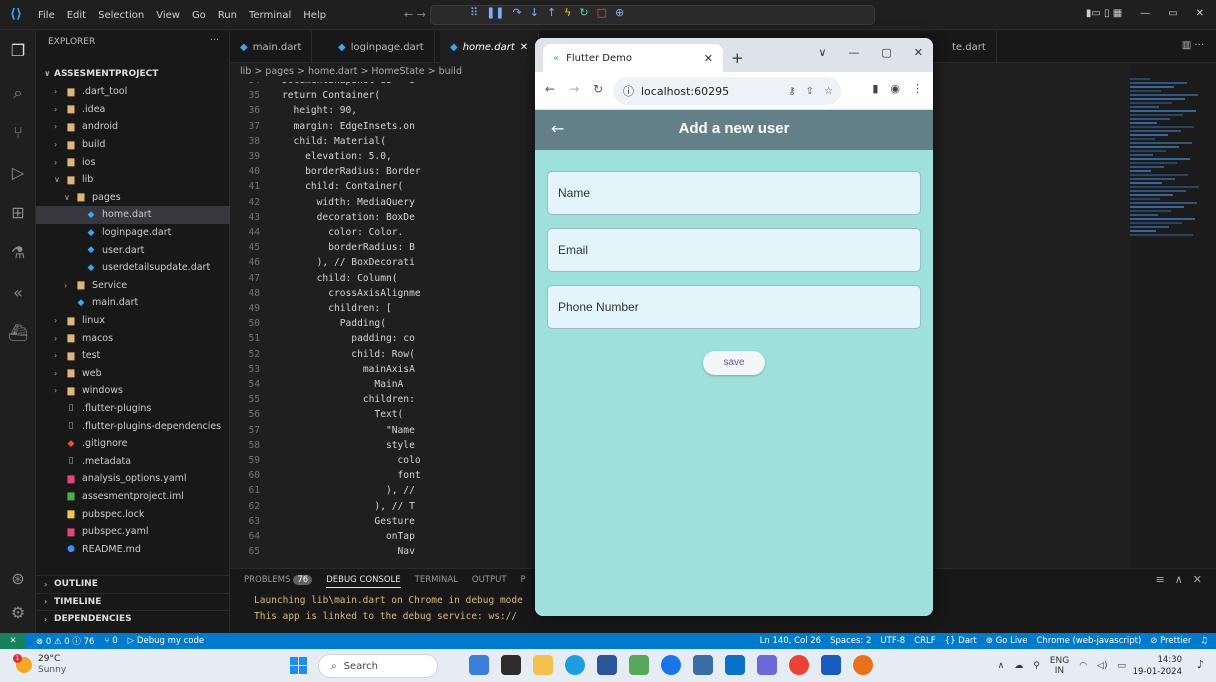 This screenshot has width=1216, height=682. Describe the element at coordinates (133, 426) in the screenshot. I see `tree-file: ▯ .flutter-plugins-dependencies` at that location.